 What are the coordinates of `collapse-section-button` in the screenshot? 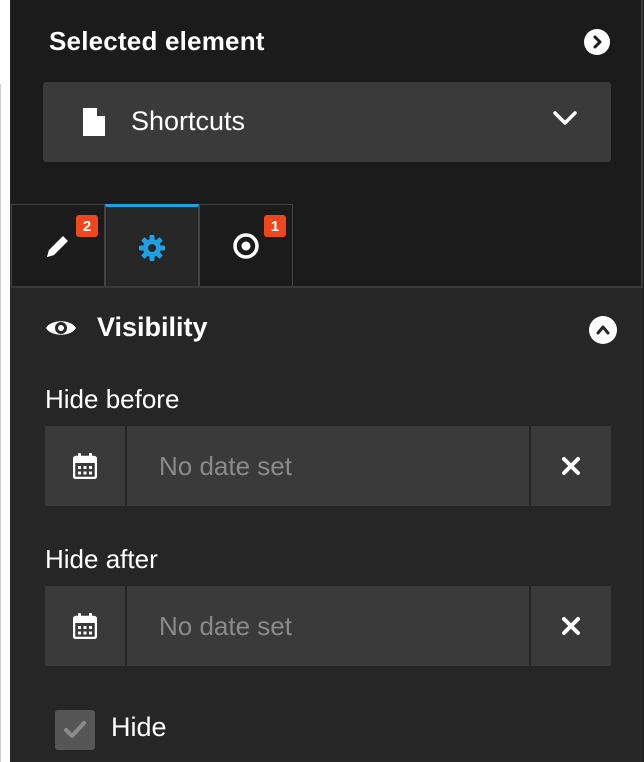 It's located at (603, 330).